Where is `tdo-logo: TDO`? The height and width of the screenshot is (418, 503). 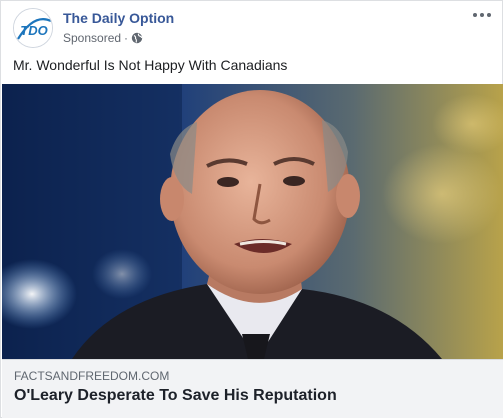 tdo-logo: TDO is located at coordinates (33, 28).